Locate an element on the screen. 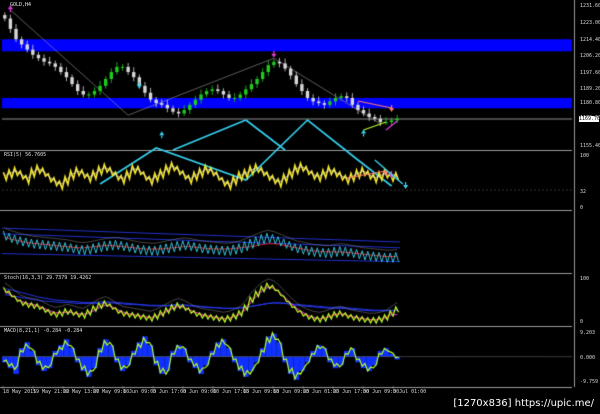 Image resolution: width=600 pixels, height=414 pixels. price-tick-label: 1214.40 is located at coordinates (590, 40).